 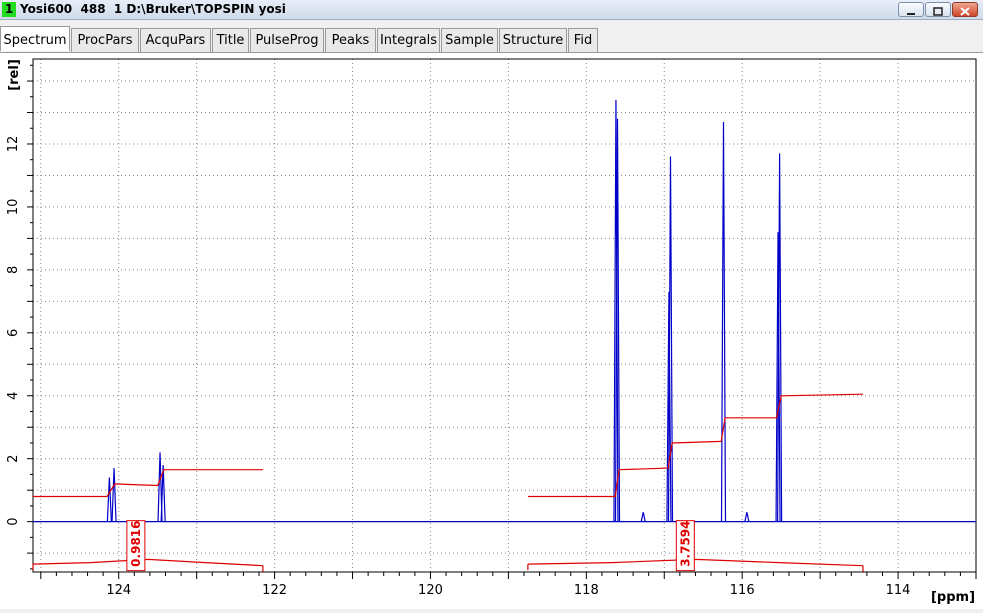 I want to click on y-tick-label: 8, so click(x=13, y=270).